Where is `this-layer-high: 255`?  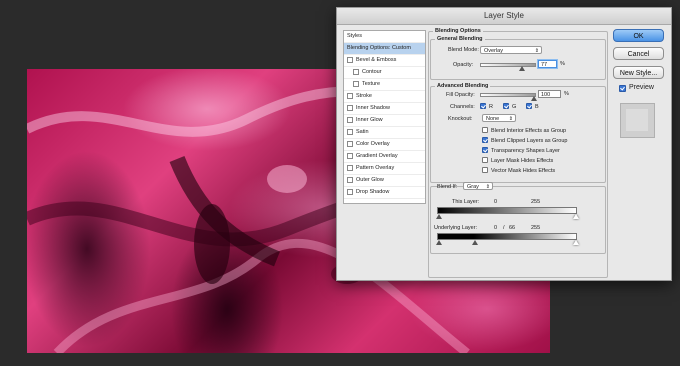 this-layer-high: 255 is located at coordinates (536, 202).